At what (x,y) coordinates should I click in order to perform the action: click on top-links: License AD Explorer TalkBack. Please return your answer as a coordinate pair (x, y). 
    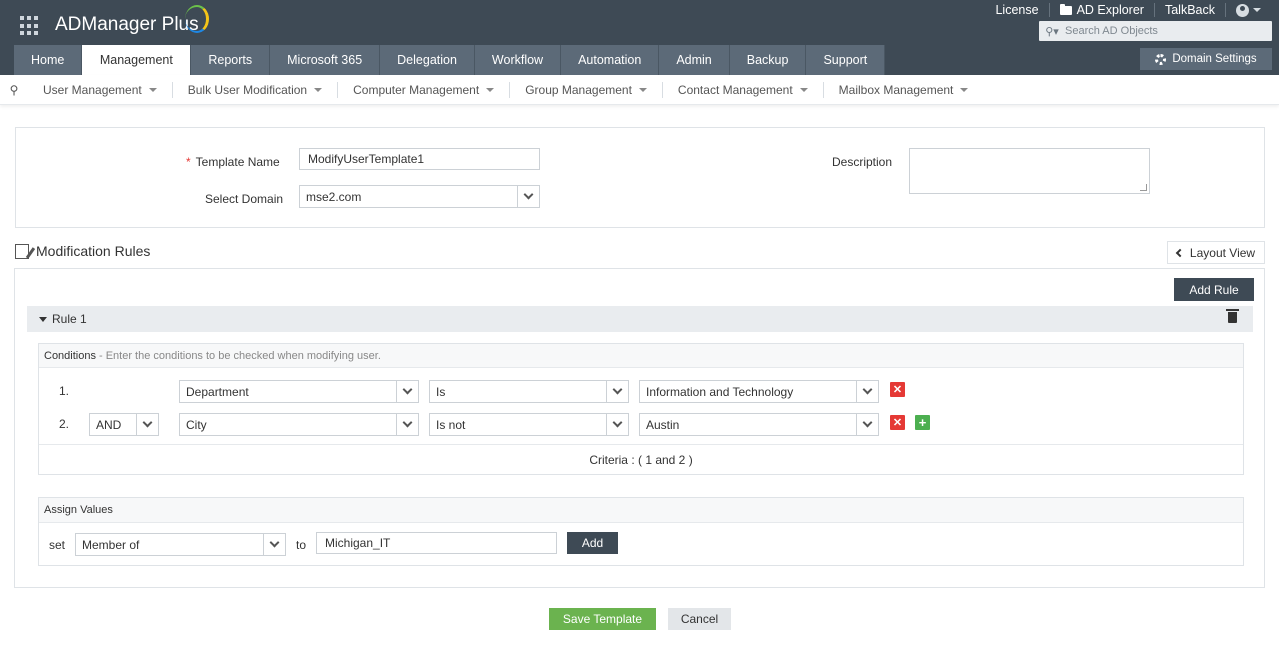
    Looking at the image, I should click on (1128, 10).